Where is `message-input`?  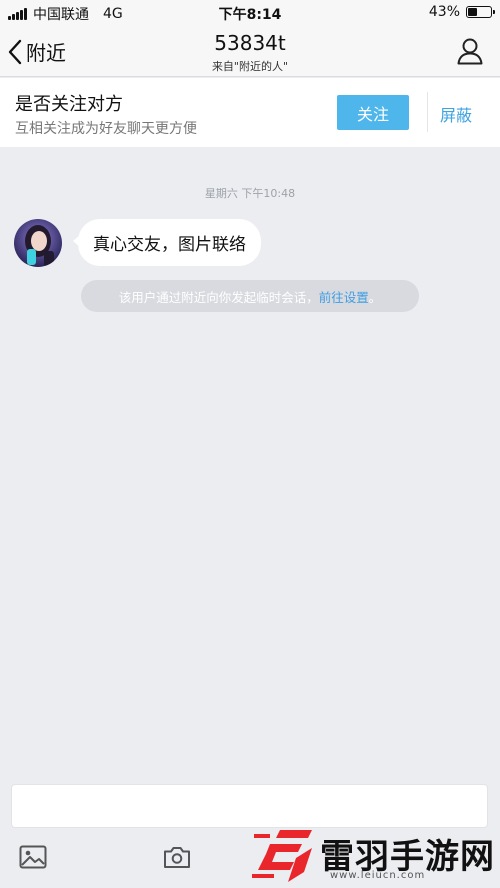
message-input is located at coordinates (249, 806).